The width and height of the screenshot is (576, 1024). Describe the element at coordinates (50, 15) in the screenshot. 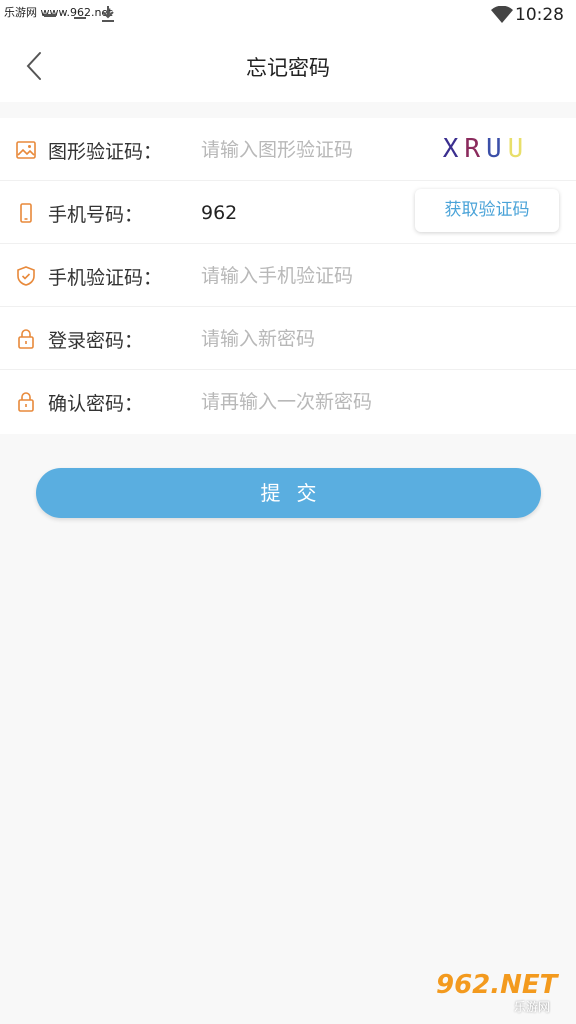

I see `notification-icon` at that location.